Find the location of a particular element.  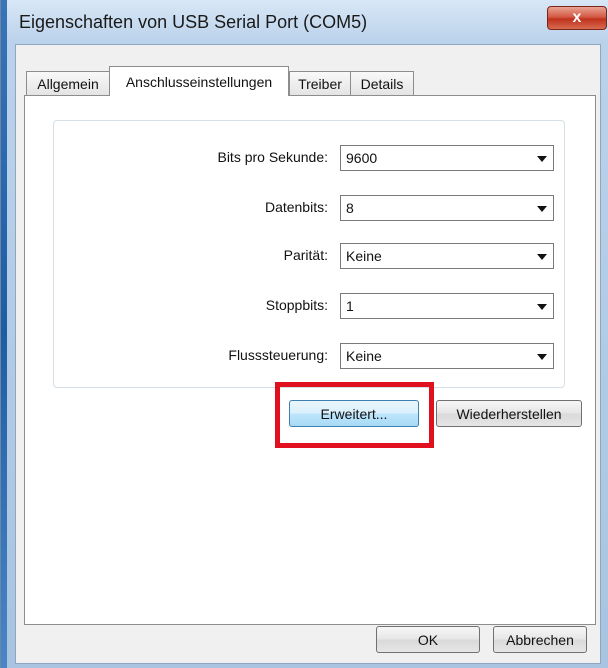

tab-label: Details is located at coordinates (382, 83).